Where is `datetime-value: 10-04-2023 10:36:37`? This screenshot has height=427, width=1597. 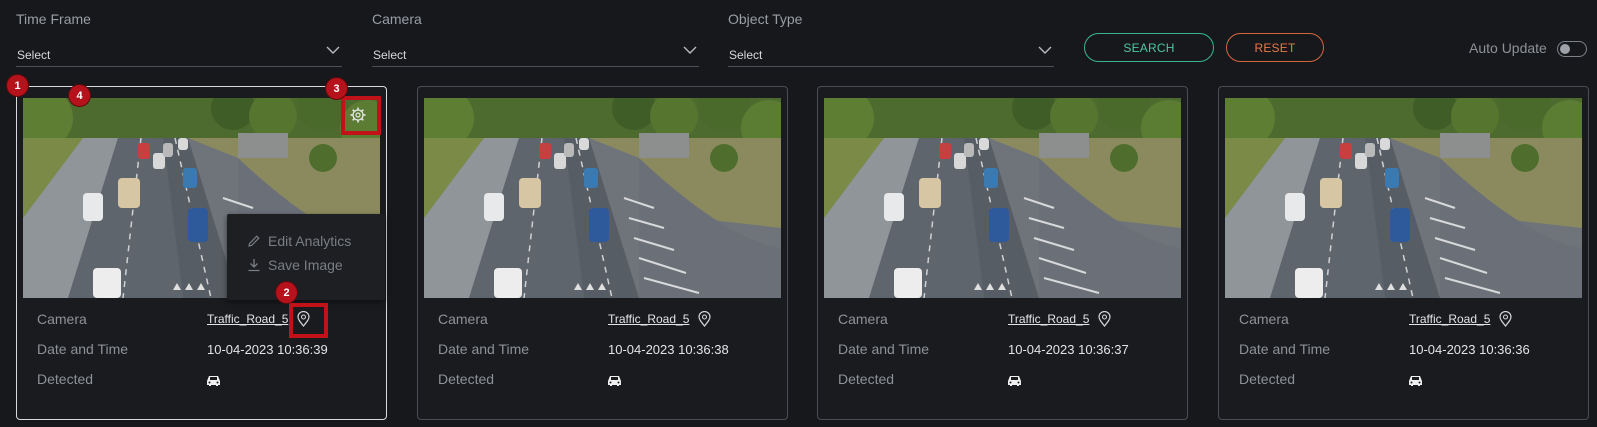
datetime-value: 10-04-2023 10:36:37 is located at coordinates (1068, 349).